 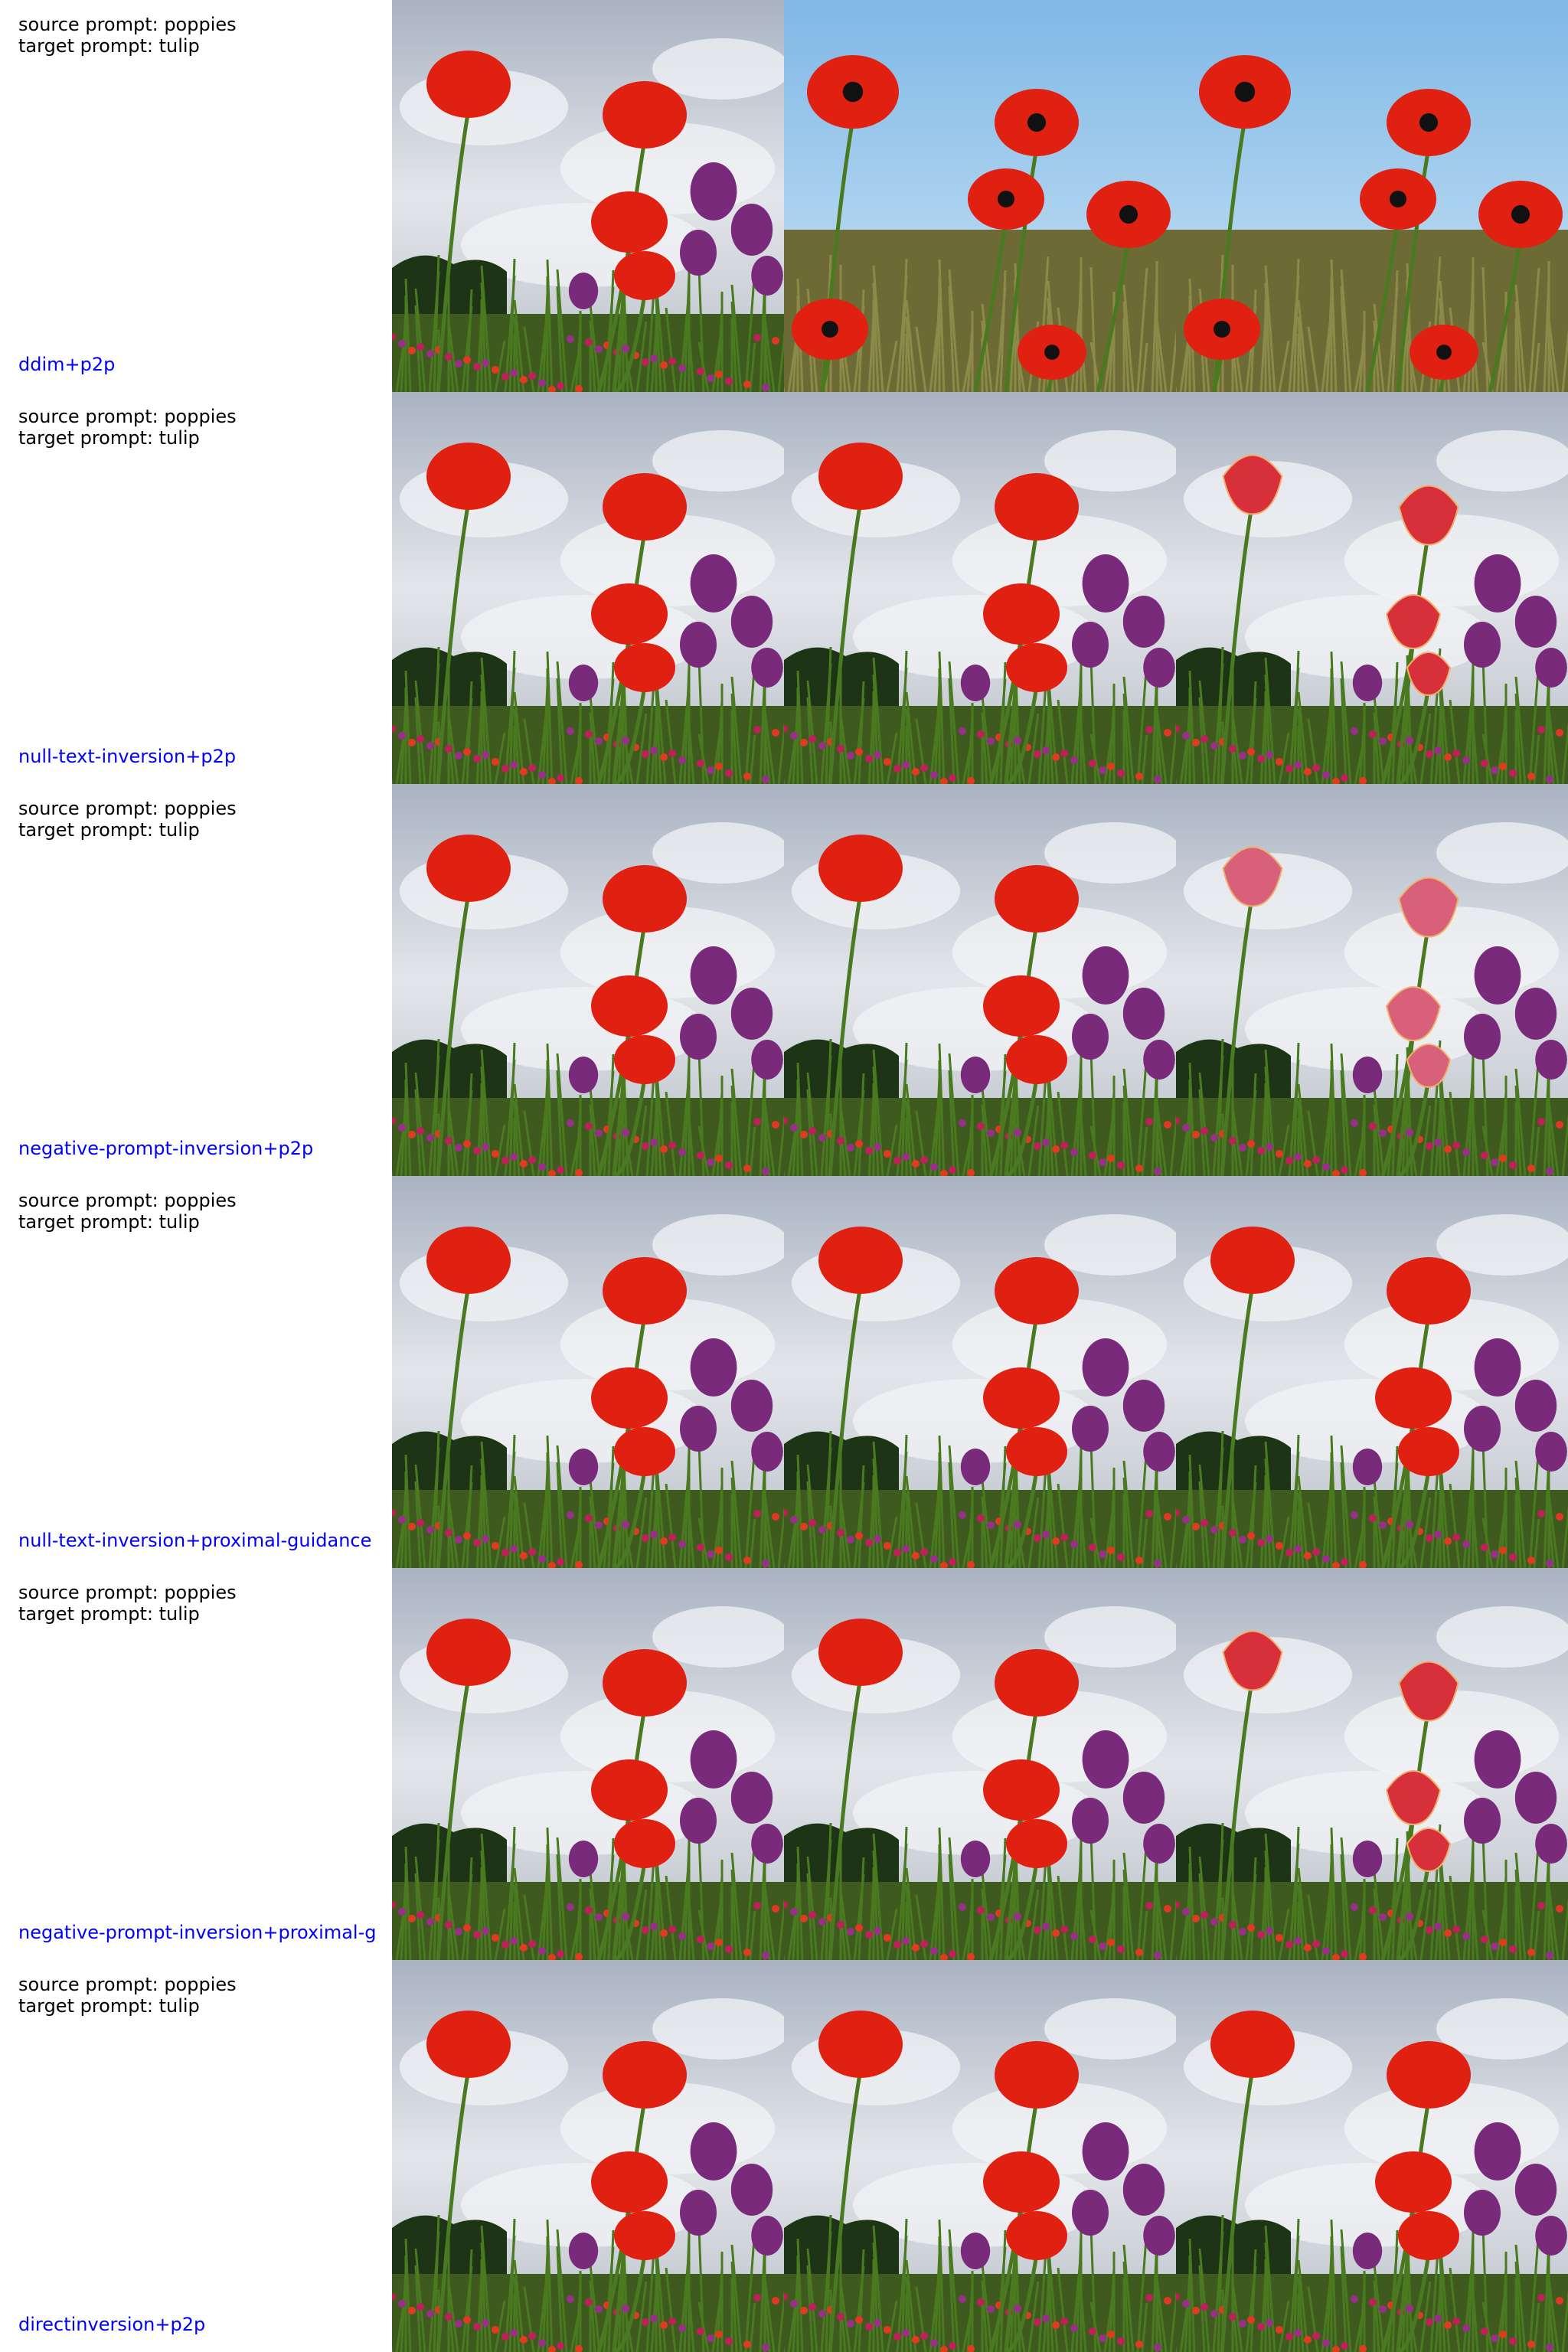 What do you see at coordinates (109, 830) in the screenshot?
I see `target-prompt-text: target prompt: tulip` at bounding box center [109, 830].